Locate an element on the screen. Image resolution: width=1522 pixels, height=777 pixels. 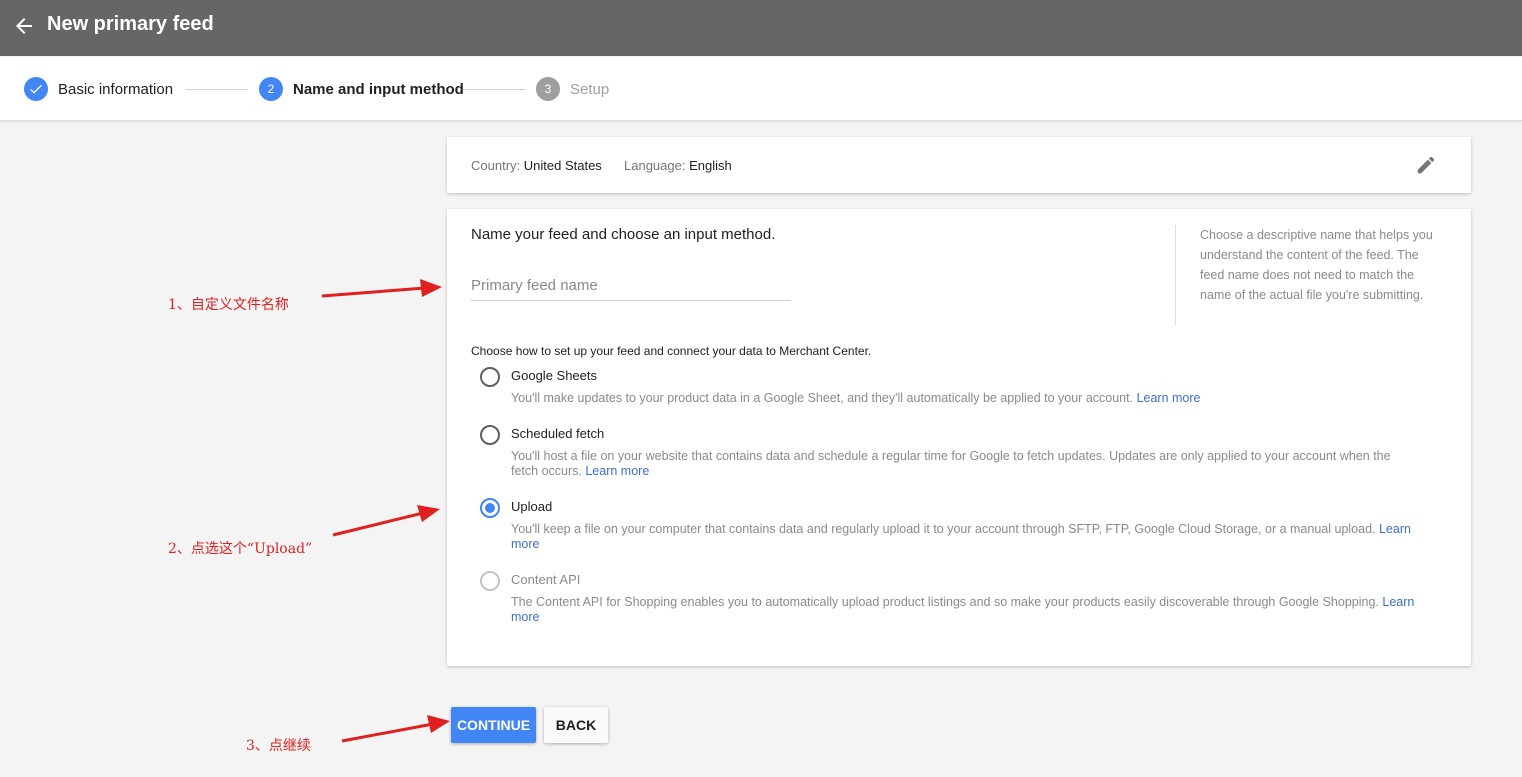
summary-card: Country: United States Language: English is located at coordinates (959, 165).